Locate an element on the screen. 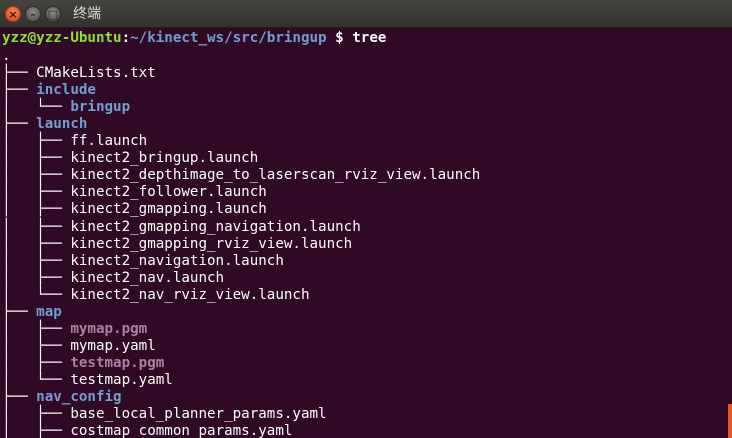 The width and height of the screenshot is (732, 438). tree-line: │ └── kinect2_nav_rviz_view.launch is located at coordinates (156, 295).